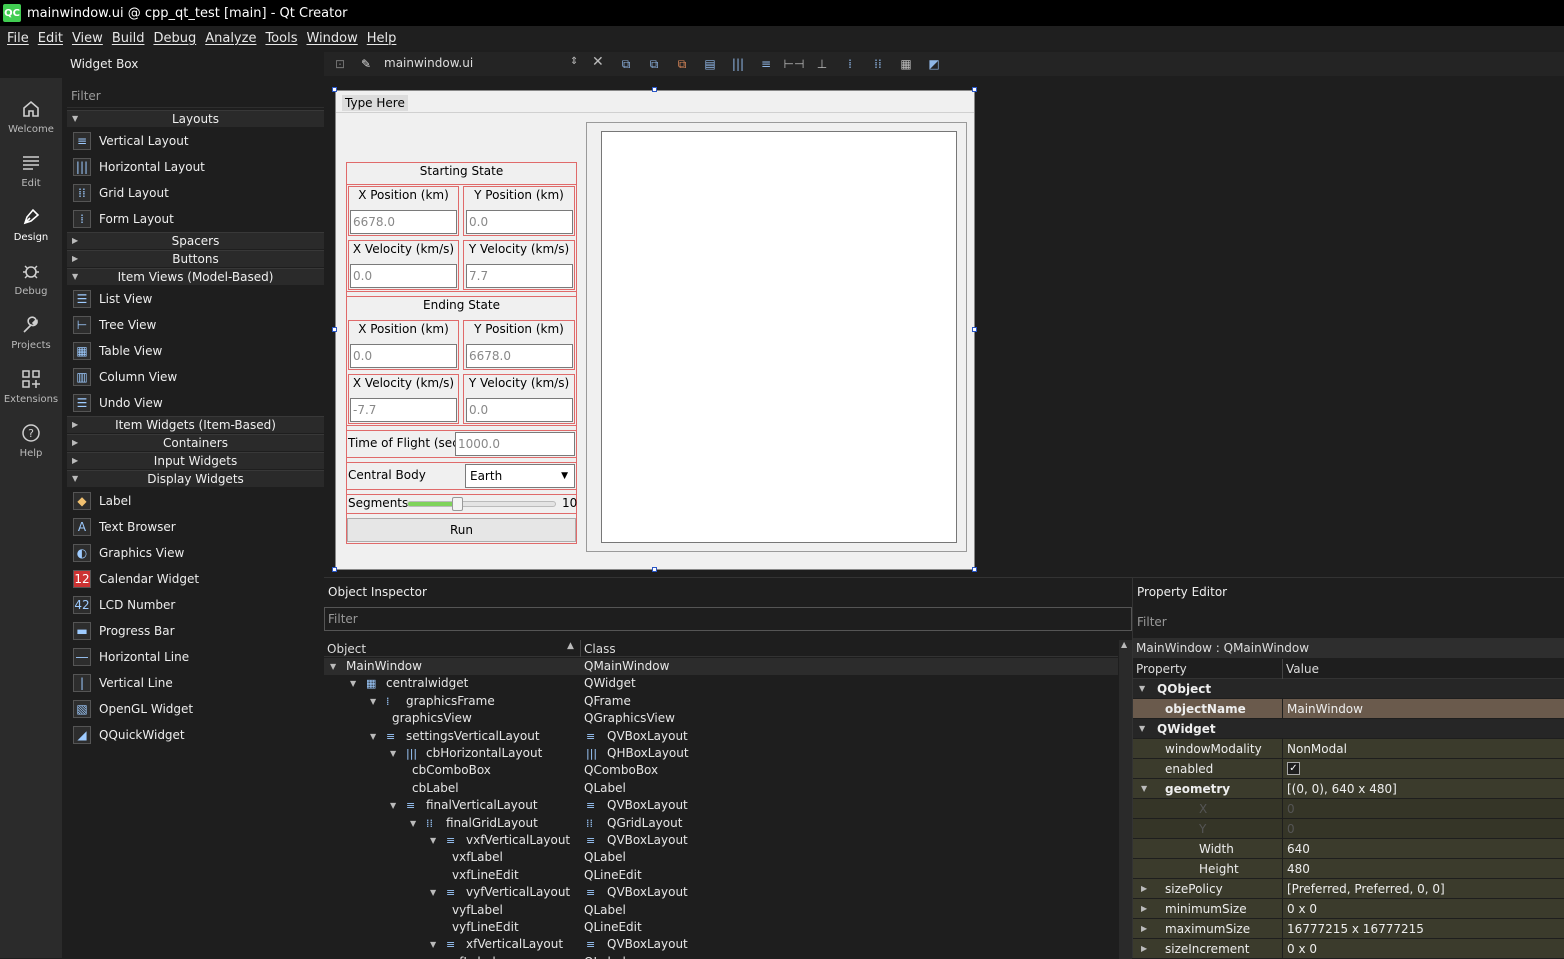 The height and width of the screenshot is (959, 1564). Describe the element at coordinates (195, 683) in the screenshot. I see `widget-vertical-line: | Vertical Line` at that location.